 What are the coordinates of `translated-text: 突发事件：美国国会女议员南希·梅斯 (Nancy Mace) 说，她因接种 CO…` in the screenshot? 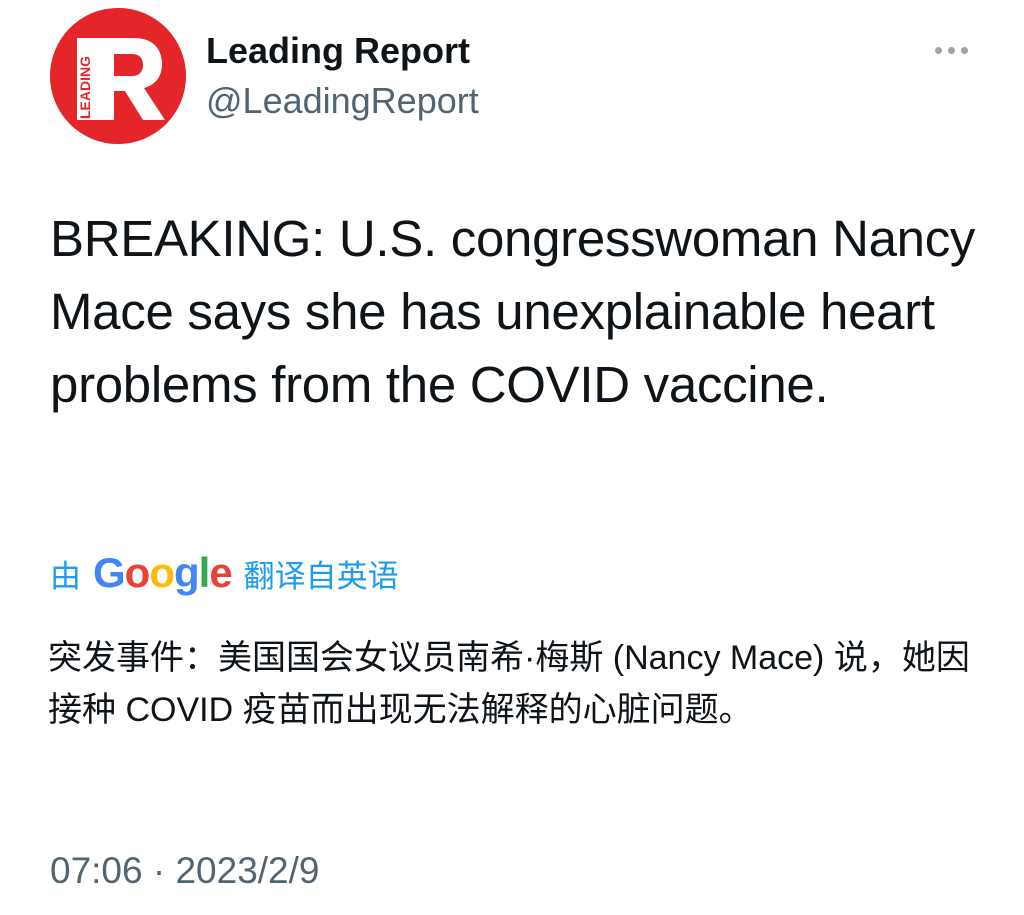 It's located at (509, 684).